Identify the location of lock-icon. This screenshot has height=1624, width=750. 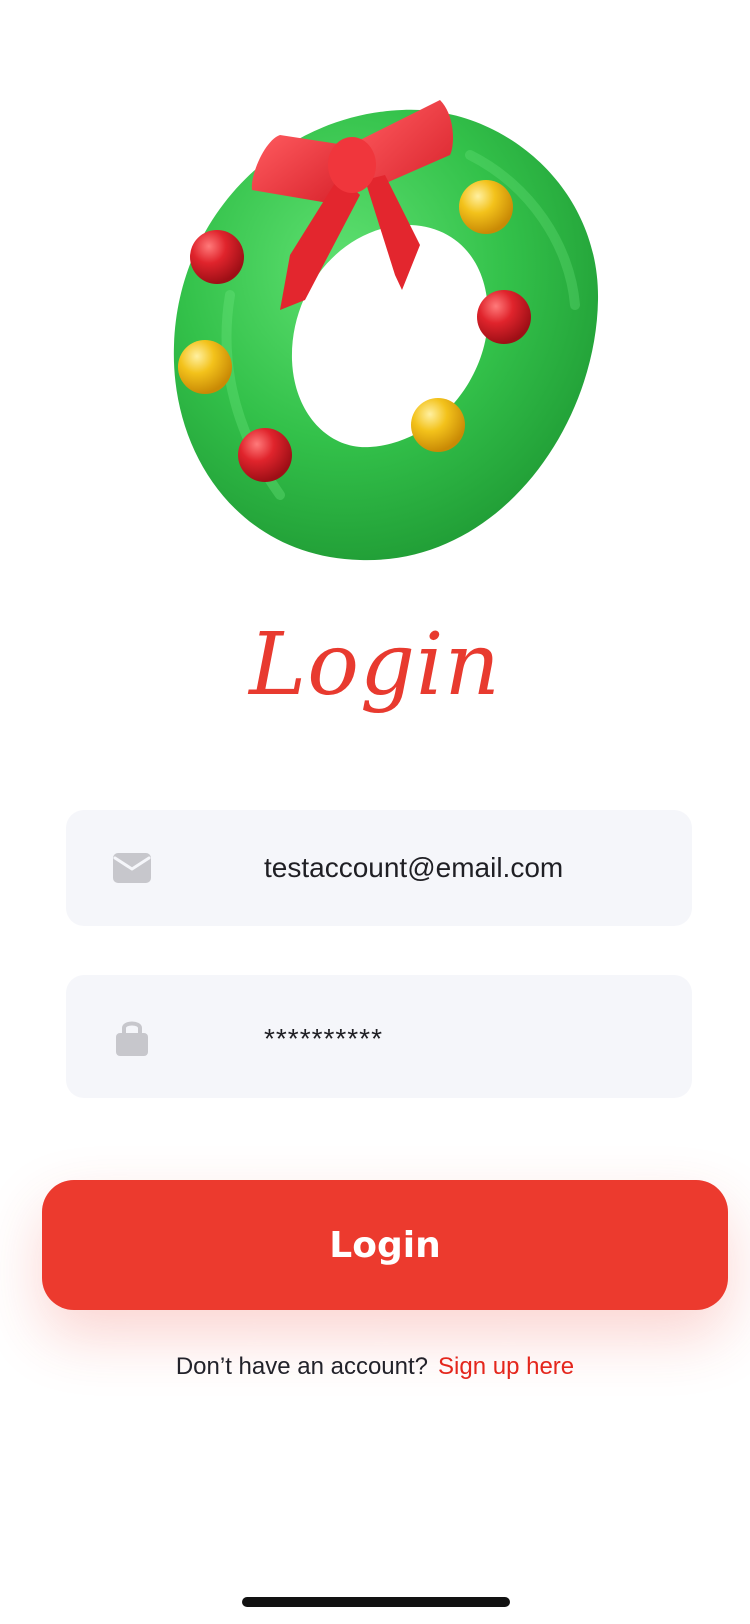
(132, 1037).